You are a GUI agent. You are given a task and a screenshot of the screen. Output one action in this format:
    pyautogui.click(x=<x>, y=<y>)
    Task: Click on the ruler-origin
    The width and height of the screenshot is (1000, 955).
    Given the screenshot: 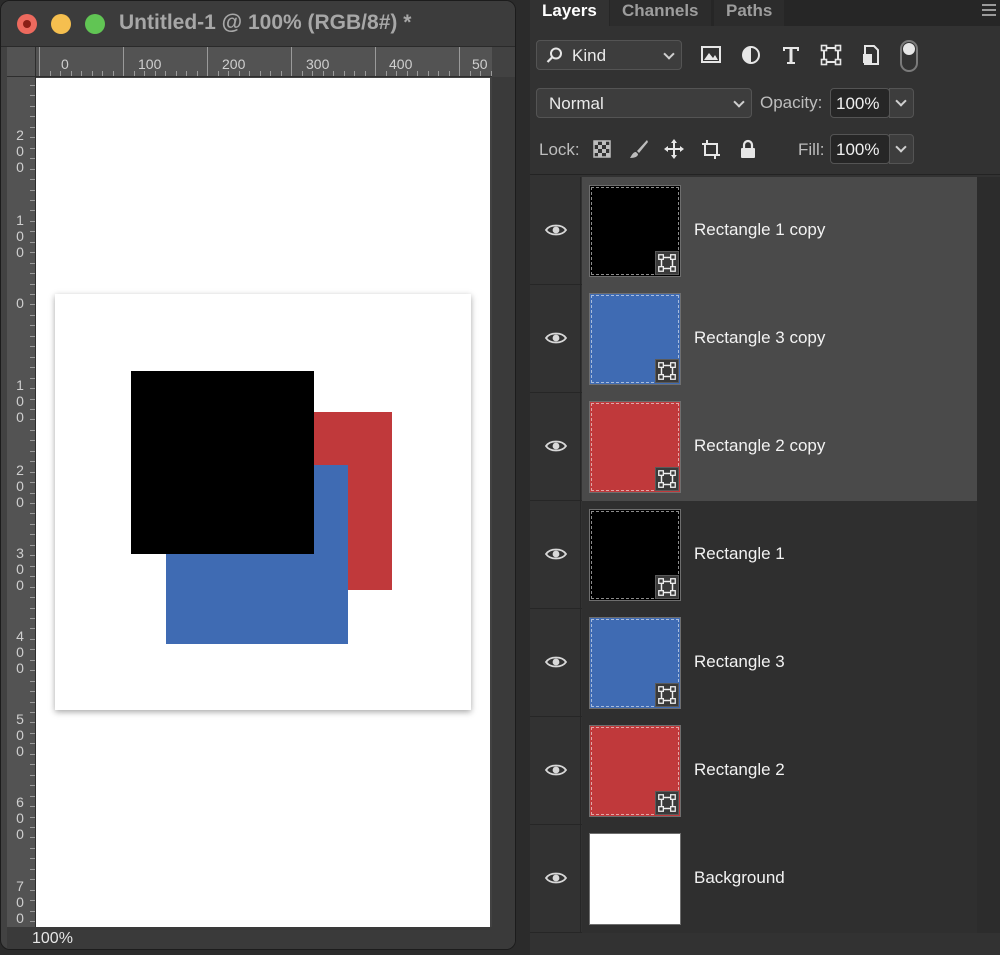 What is the action you would take?
    pyautogui.click(x=21, y=62)
    